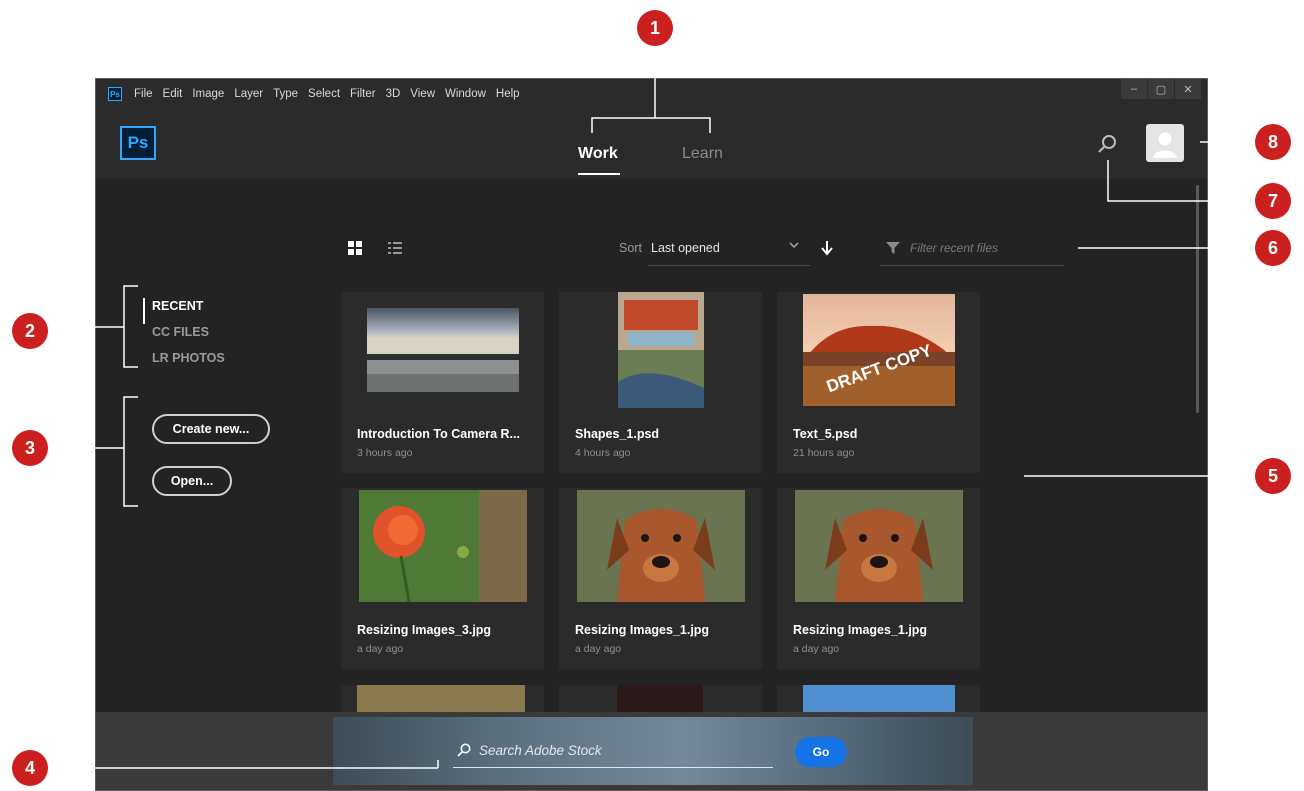 The width and height of the screenshot is (1304, 791). What do you see at coordinates (729, 265) in the screenshot?
I see `sort-underline` at bounding box center [729, 265].